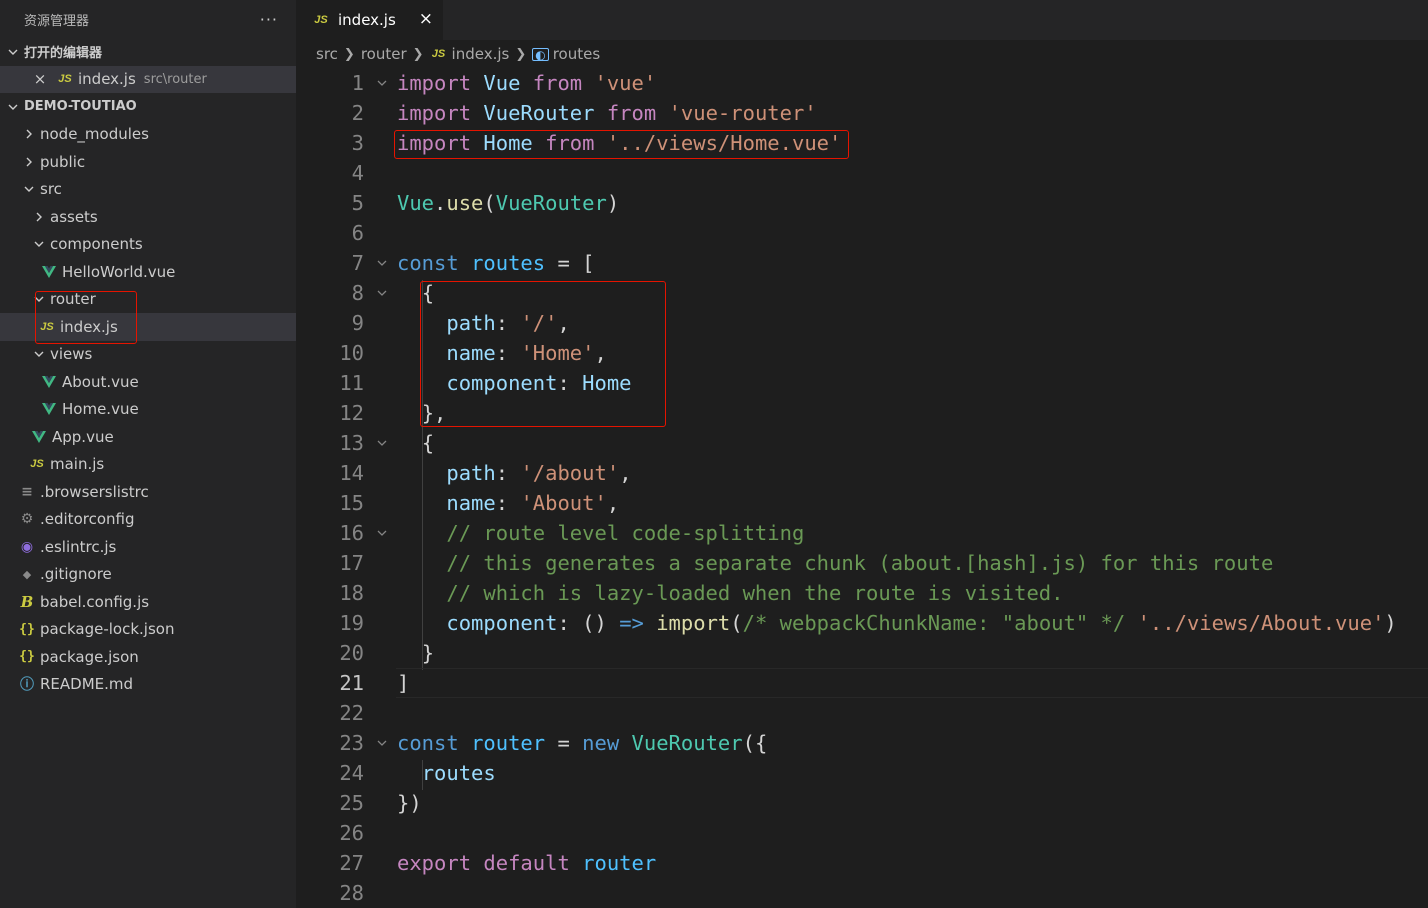 The width and height of the screenshot is (1428, 908). I want to click on line-number: 25, so click(351, 803).